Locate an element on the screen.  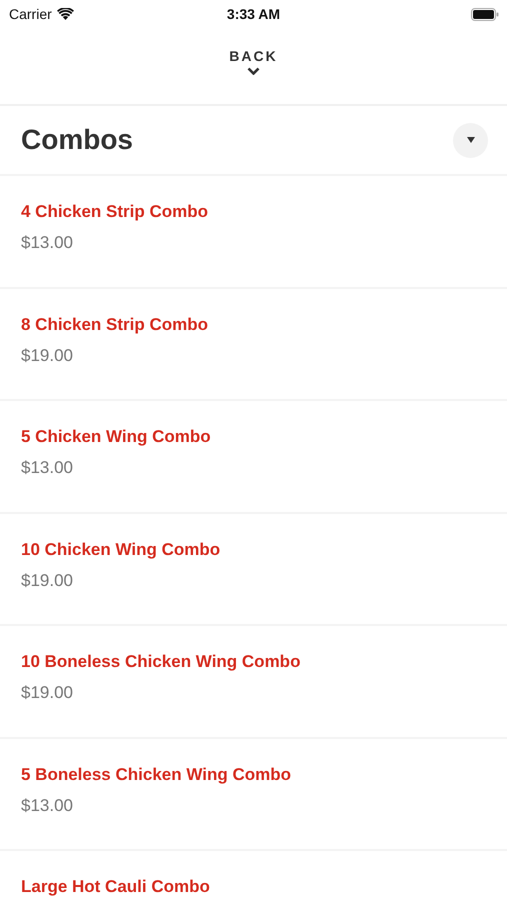
dropdown-button is located at coordinates (470, 140).